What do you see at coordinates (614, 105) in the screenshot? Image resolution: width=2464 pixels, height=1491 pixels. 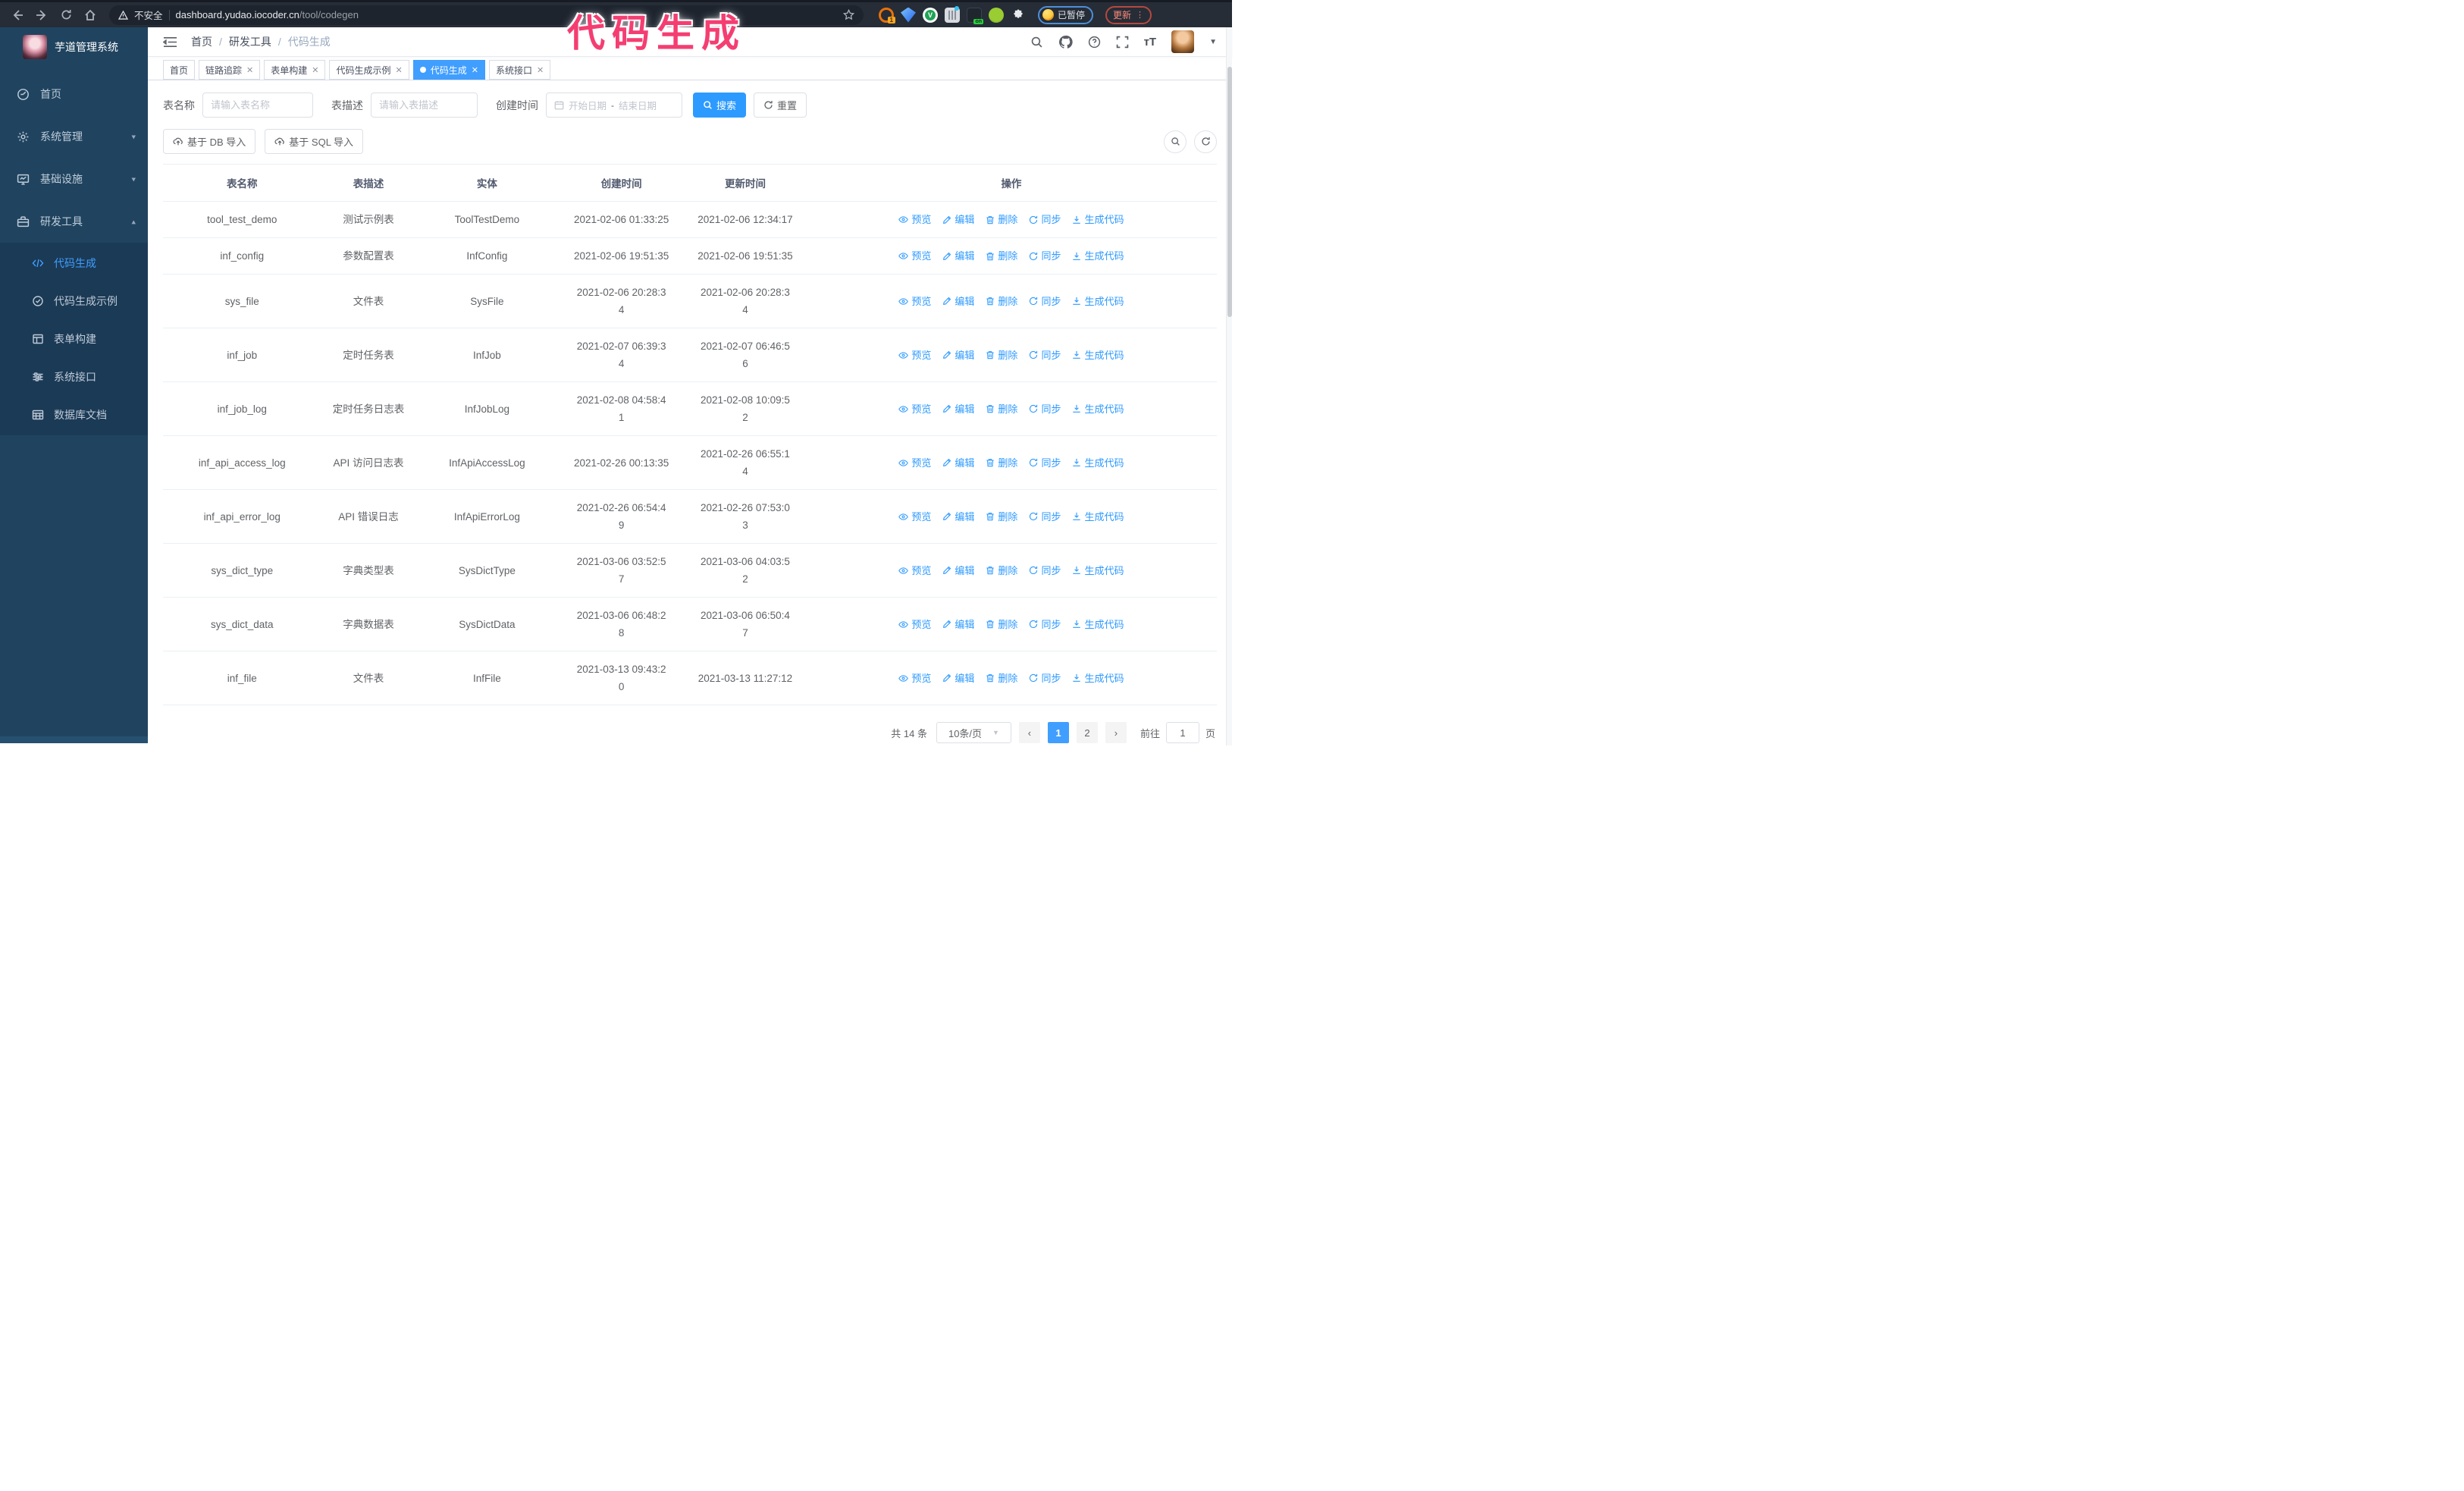 I see `date-range-picker: 开始日期 - 结束日期` at bounding box center [614, 105].